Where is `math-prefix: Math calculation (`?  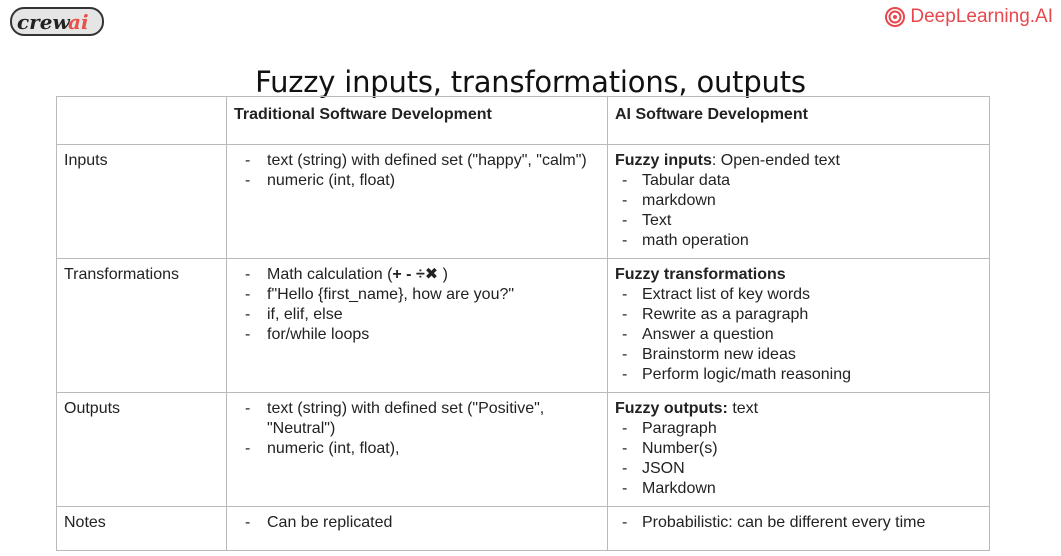 math-prefix: Math calculation ( is located at coordinates (330, 274).